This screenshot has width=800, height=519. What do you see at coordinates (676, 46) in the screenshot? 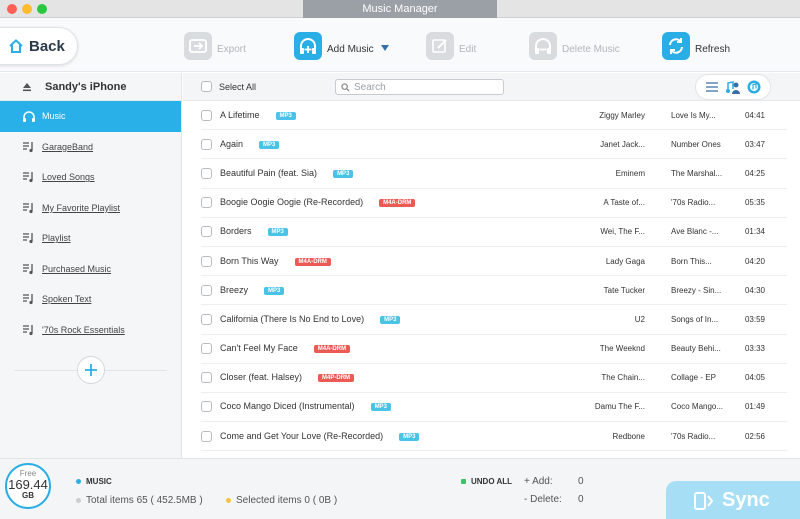
I see `refresh-icon` at bounding box center [676, 46].